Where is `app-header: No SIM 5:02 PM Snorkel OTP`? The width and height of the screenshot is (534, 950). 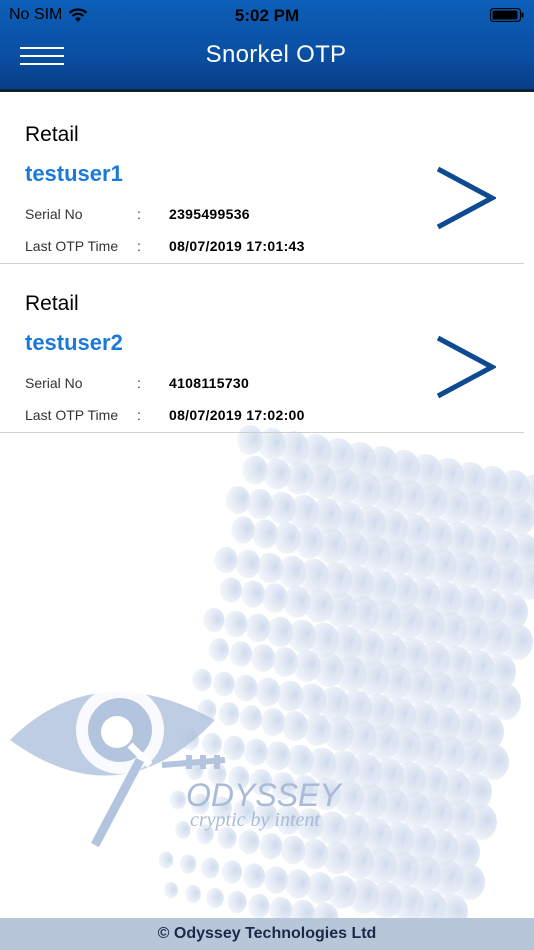 app-header: No SIM 5:02 PM Snorkel OTP is located at coordinates (267, 46).